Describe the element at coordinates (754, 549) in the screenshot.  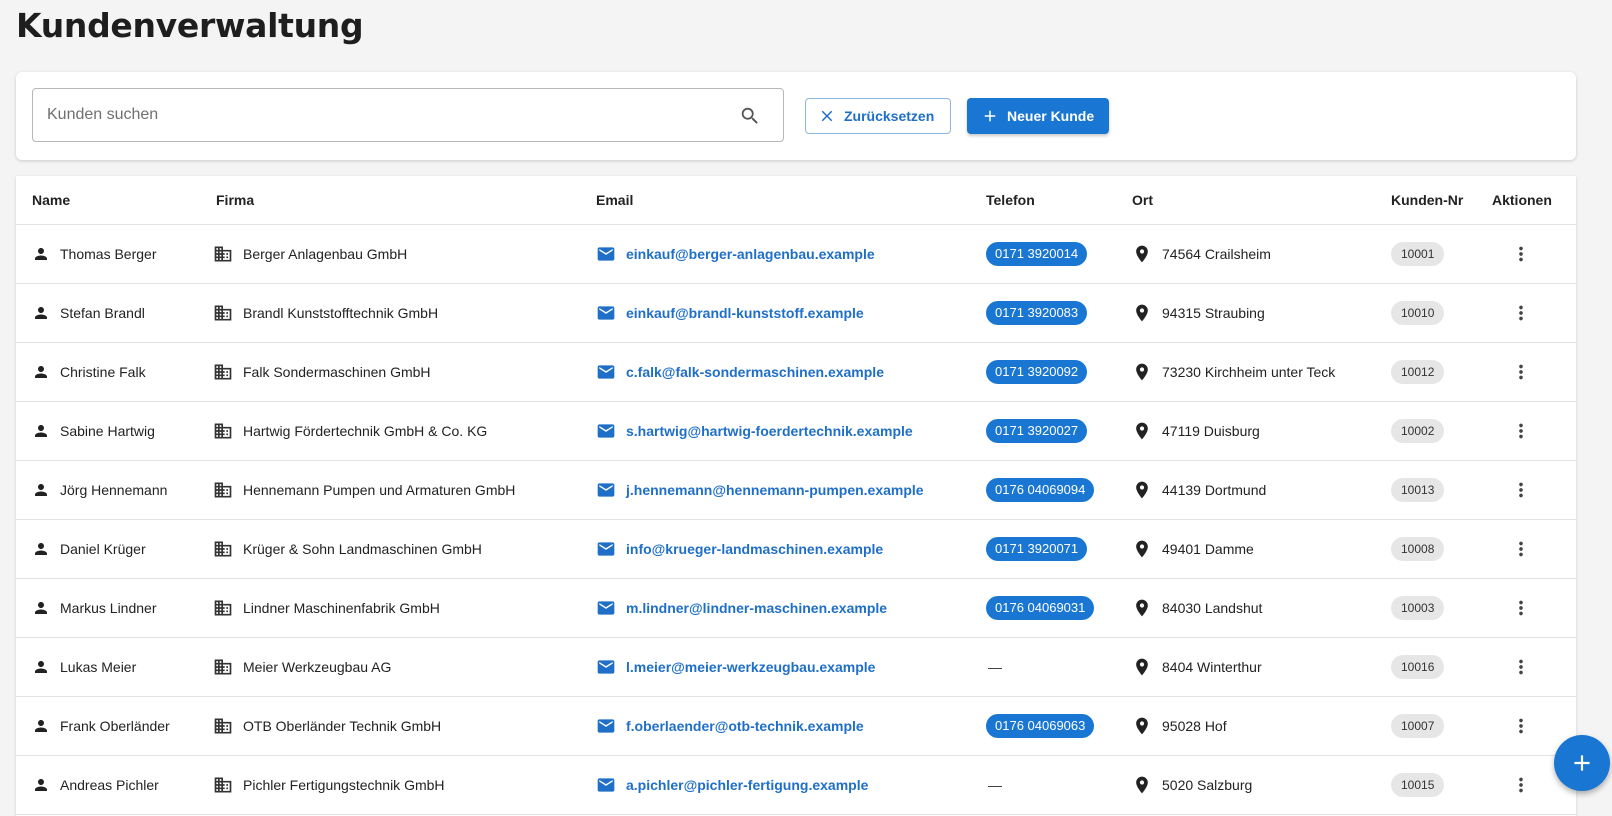
I see `customer-email-link: info@krueger-landmaschinen.example` at that location.